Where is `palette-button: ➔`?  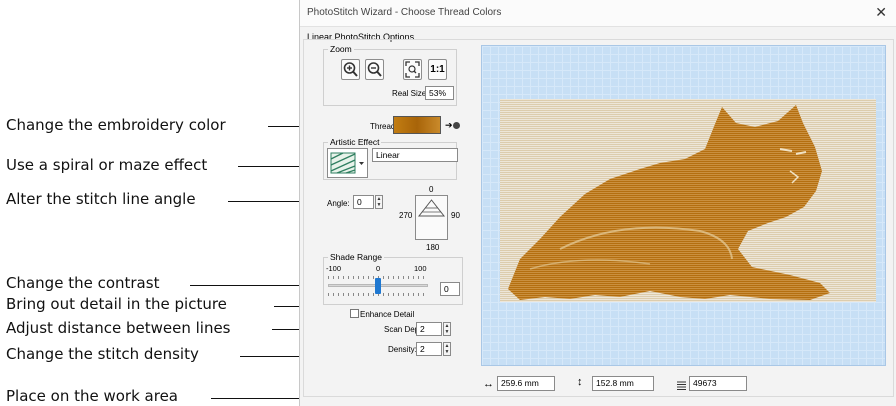 palette-button: ➔ is located at coordinates (455, 125).